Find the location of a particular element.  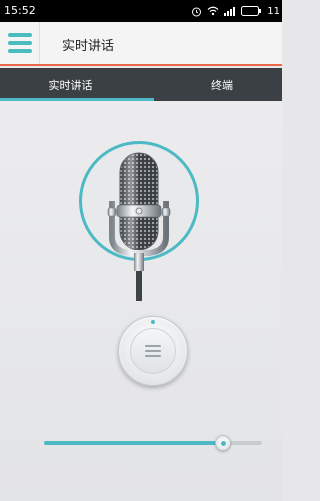

tab-label: 实时讲话 is located at coordinates (70, 85).